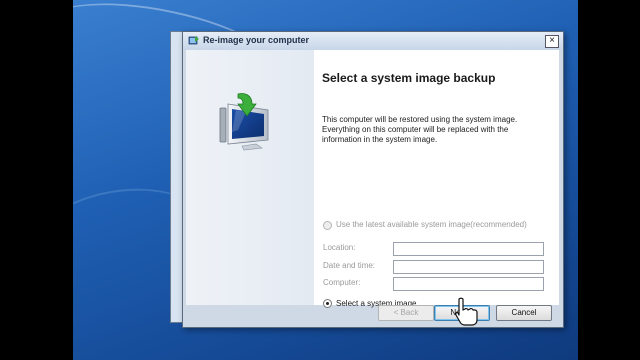 The width and height of the screenshot is (640, 360). Describe the element at coordinates (327, 225) in the screenshot. I see `latest-image-radio` at that location.